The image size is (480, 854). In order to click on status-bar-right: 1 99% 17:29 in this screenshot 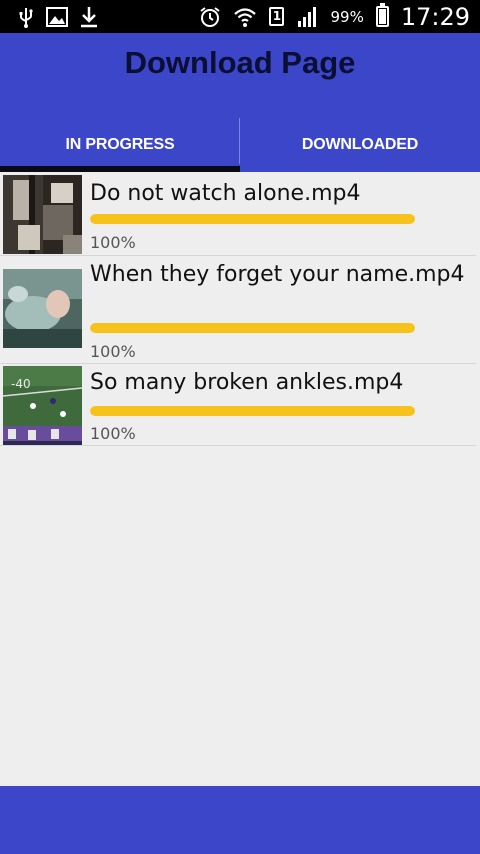, I will do `click(334, 17)`.